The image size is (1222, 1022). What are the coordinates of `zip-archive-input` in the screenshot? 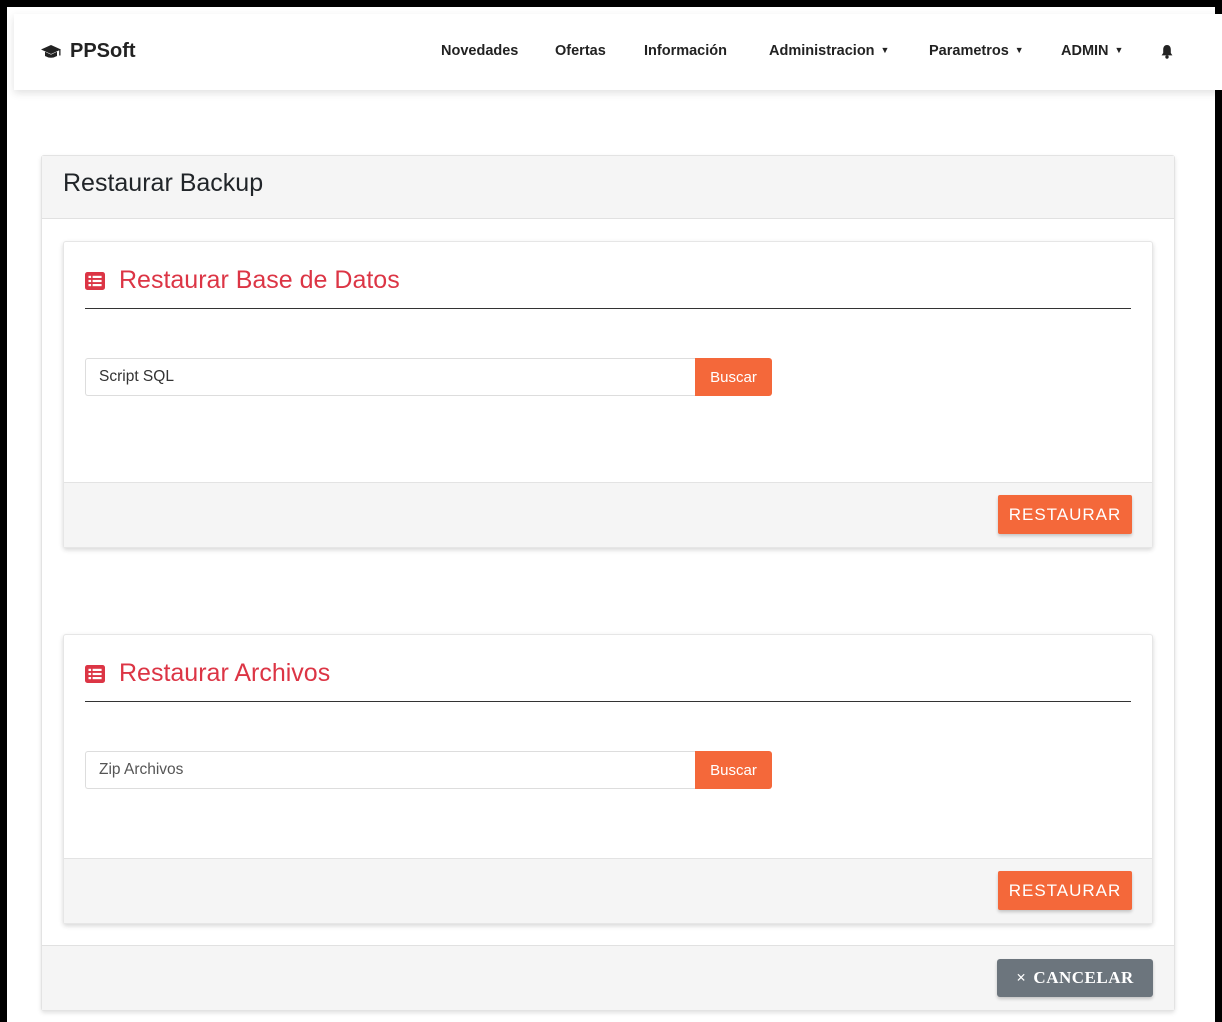 It's located at (390, 770).